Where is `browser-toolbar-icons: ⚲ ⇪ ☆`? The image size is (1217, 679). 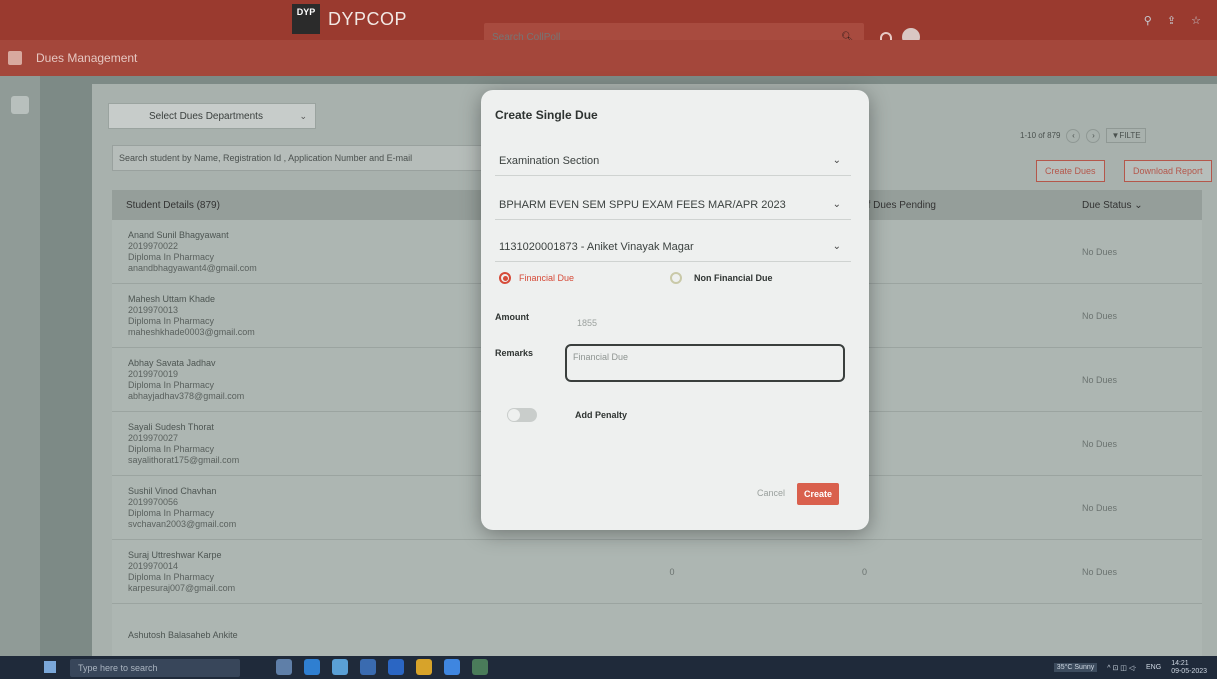
browser-toolbar-icons: ⚲ ⇪ ☆ is located at coordinates (1175, 20).